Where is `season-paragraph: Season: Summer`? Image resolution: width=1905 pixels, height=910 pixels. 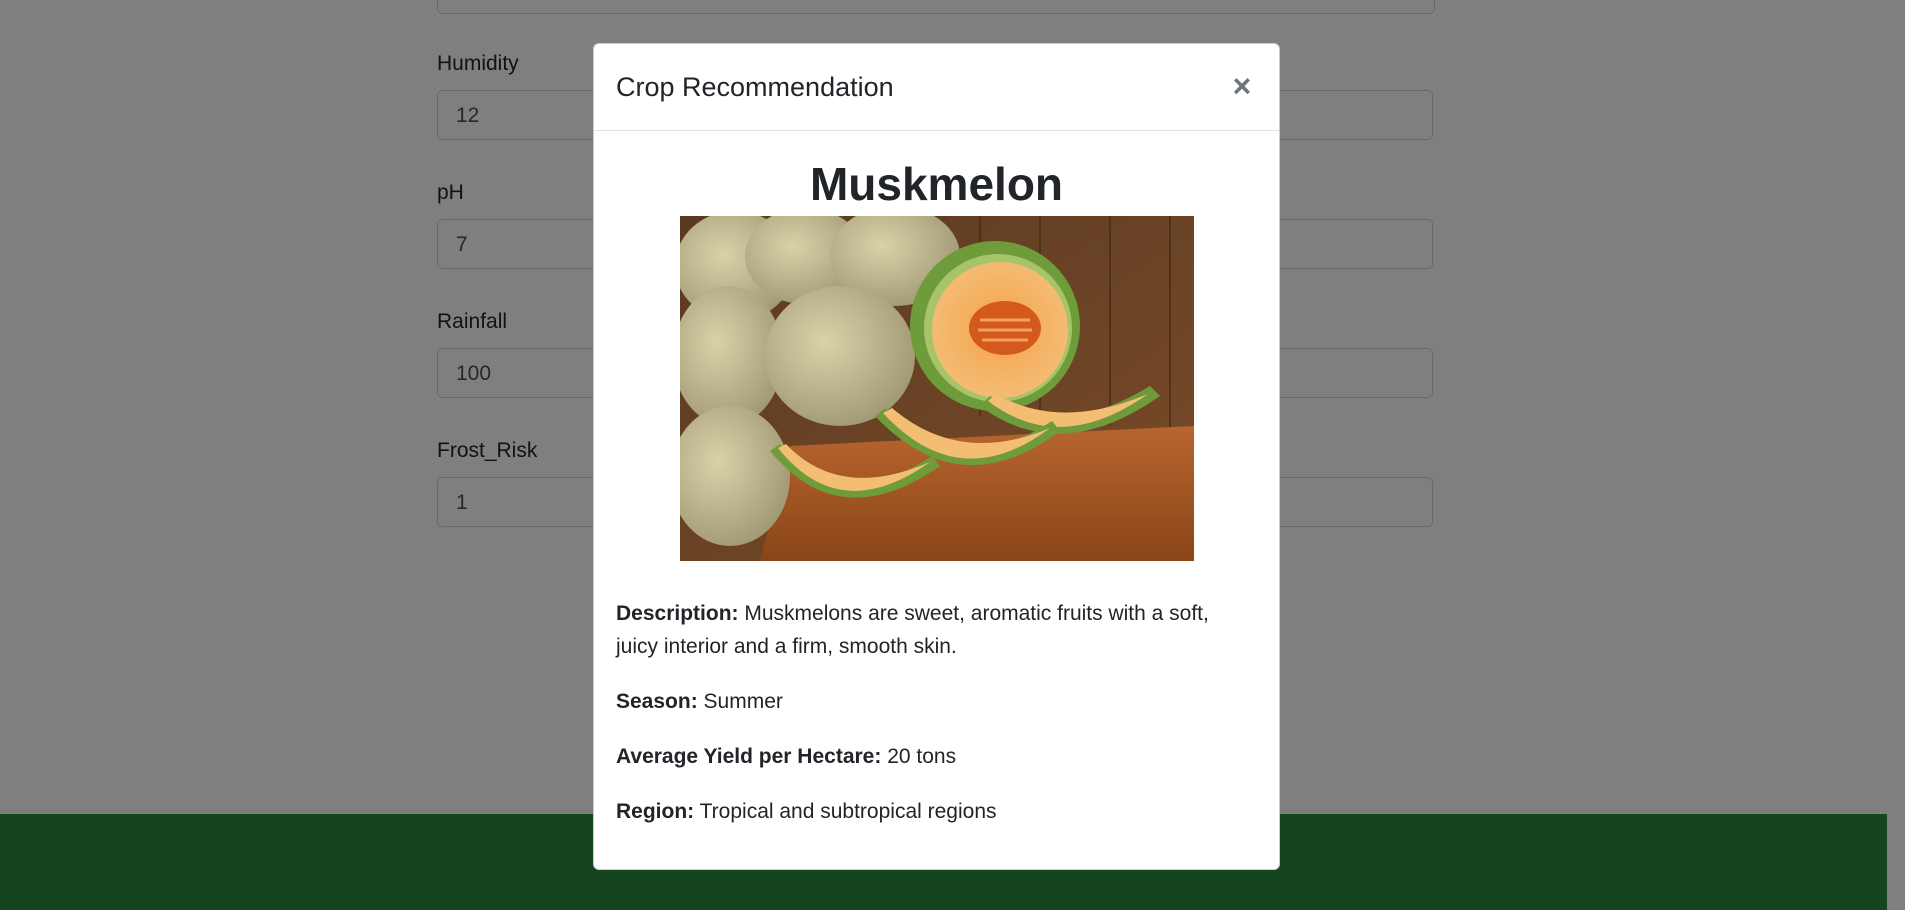 season-paragraph: Season: Summer is located at coordinates (936, 701).